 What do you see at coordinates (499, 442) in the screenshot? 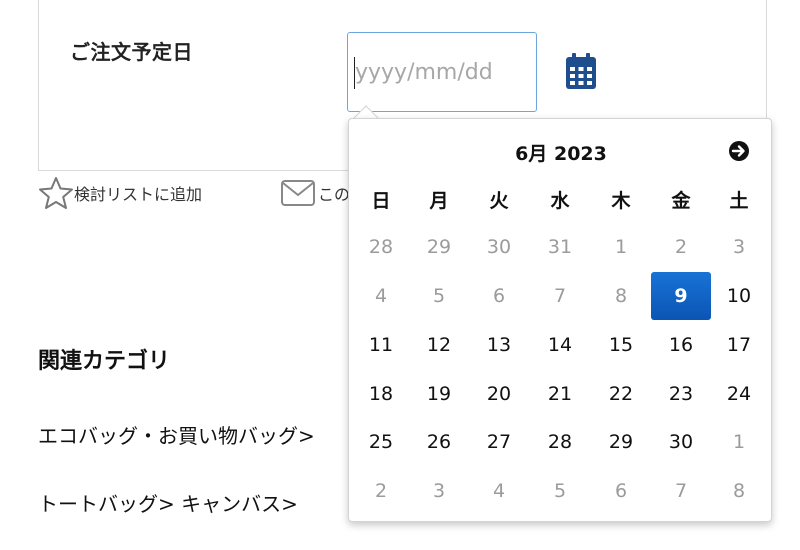
I see `calendar-day: 27` at bounding box center [499, 442].